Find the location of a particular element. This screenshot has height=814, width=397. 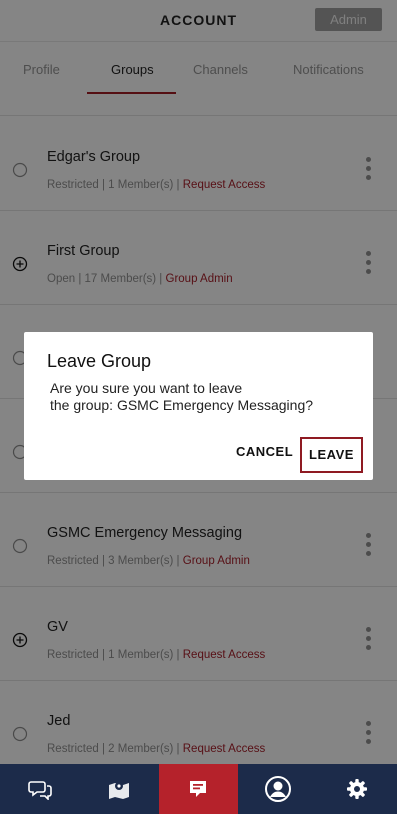

nav-map is located at coordinates (118, 789).